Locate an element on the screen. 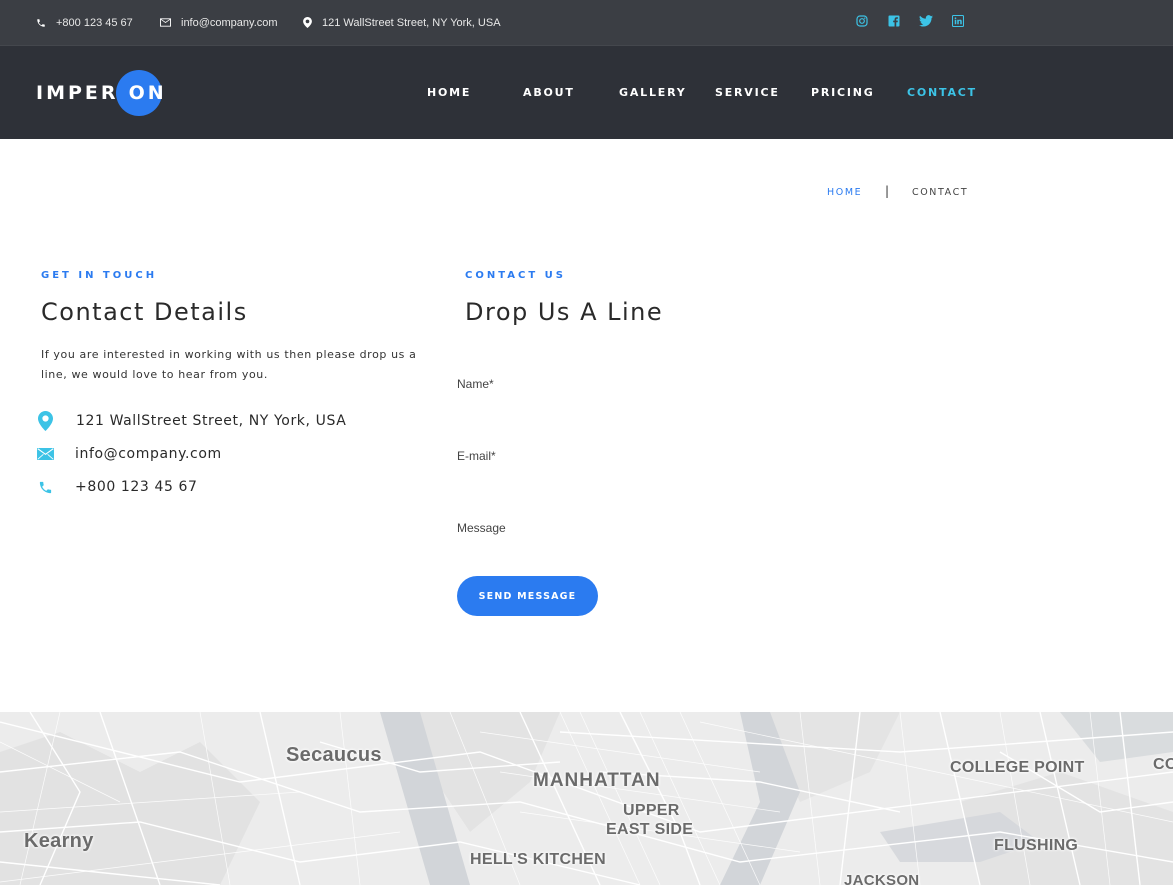 This screenshot has width=1173, height=885. nav-contact: CONTACT is located at coordinates (942, 92).